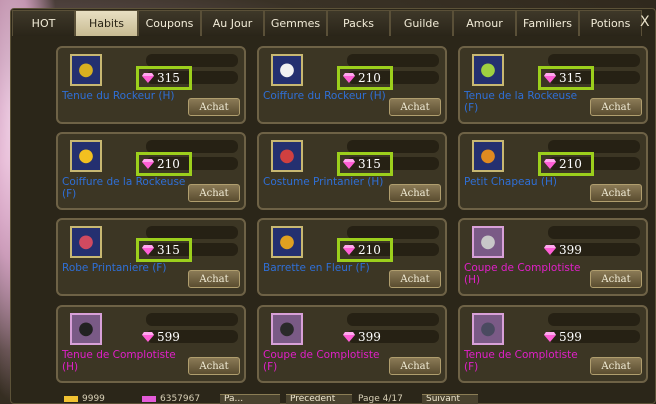 Image resolution: width=656 pixels, height=404 pixels. I want to click on shop-item-card: ● 315 Tenue de la Rockeuse (F) Achat, so click(553, 85).